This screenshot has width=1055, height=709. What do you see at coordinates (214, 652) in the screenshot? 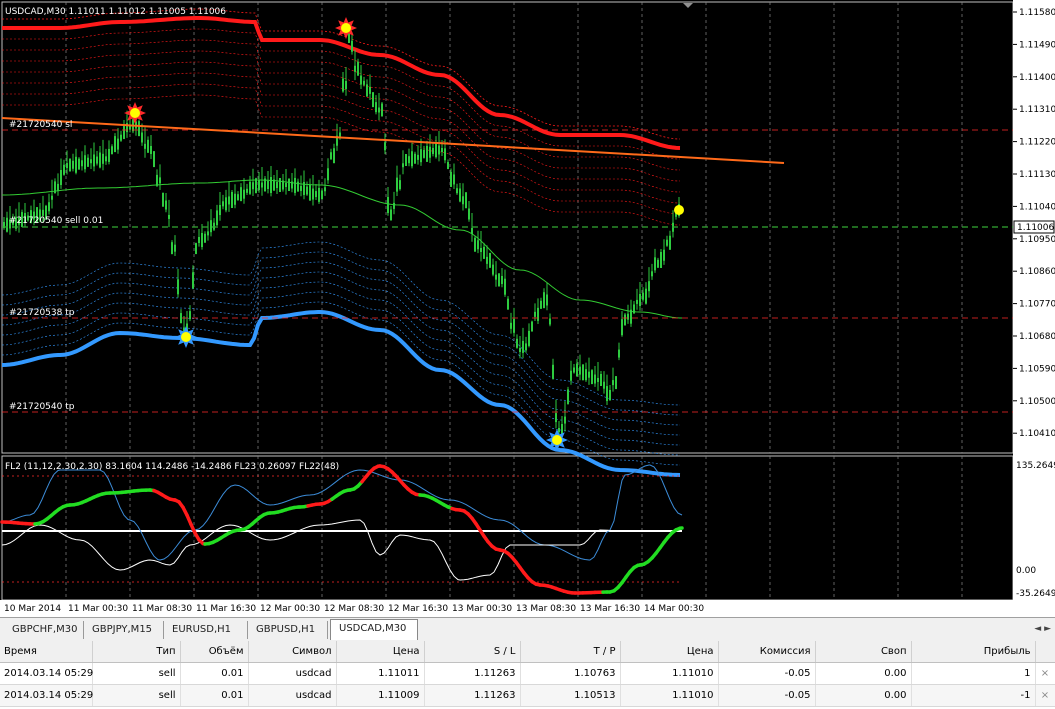
I see `col-volume: Объём` at bounding box center [214, 652].